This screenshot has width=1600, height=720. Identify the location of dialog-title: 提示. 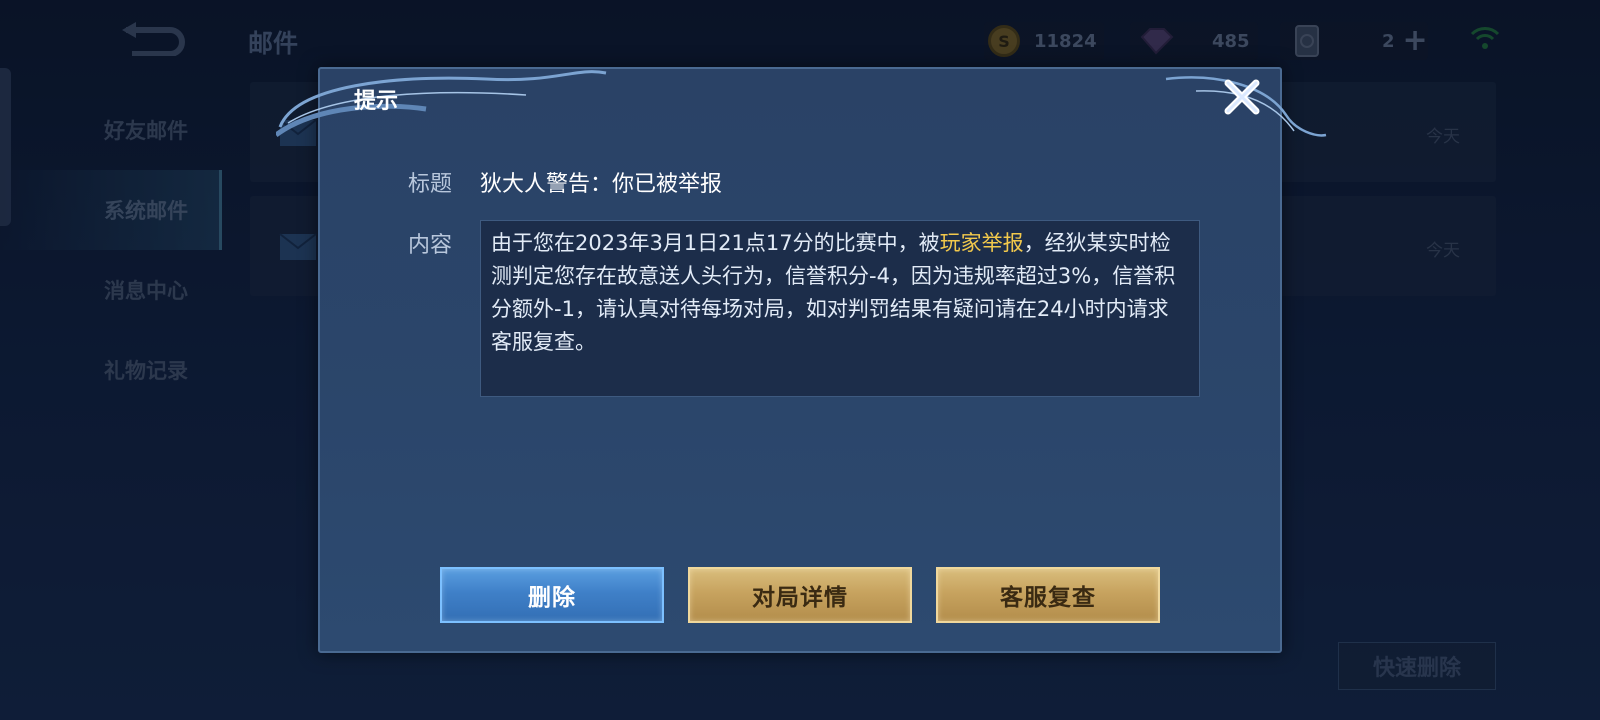
(376, 101).